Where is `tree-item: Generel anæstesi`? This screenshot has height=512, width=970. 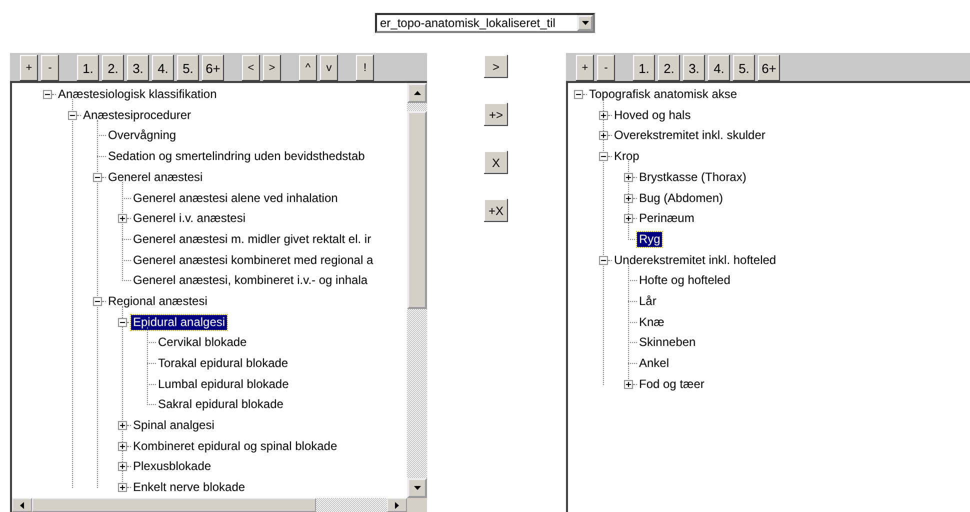 tree-item: Generel anæstesi is located at coordinates (155, 177).